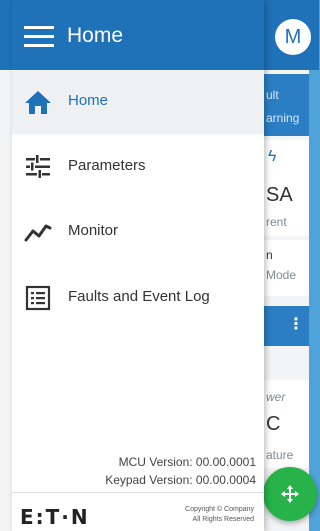 The width and height of the screenshot is (320, 531). I want to click on bolt-icon: ϟ, so click(272, 156).